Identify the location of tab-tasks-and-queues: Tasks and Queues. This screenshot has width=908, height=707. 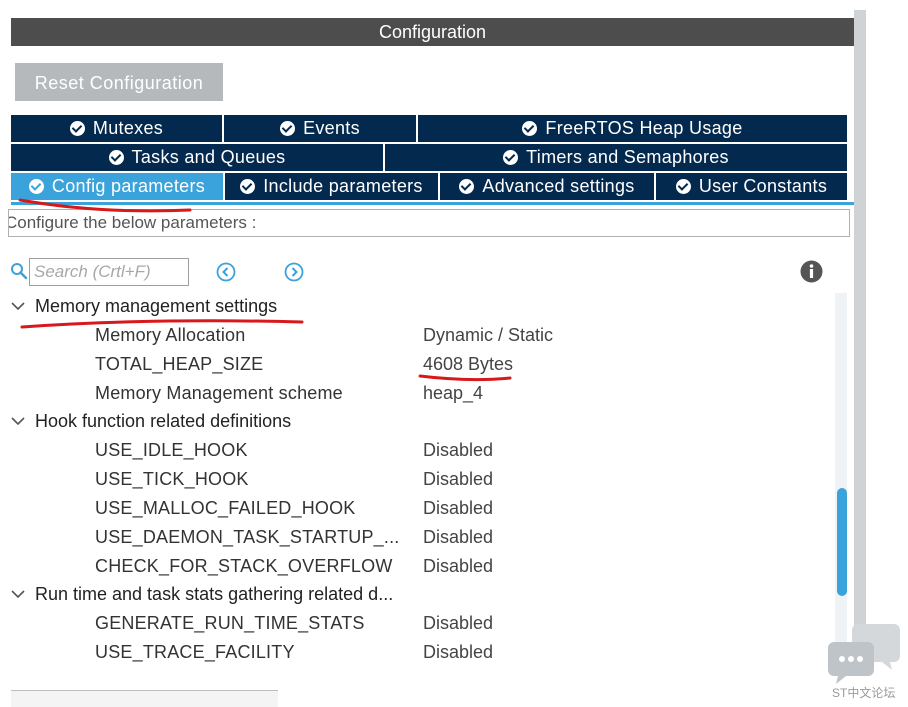
(198, 157).